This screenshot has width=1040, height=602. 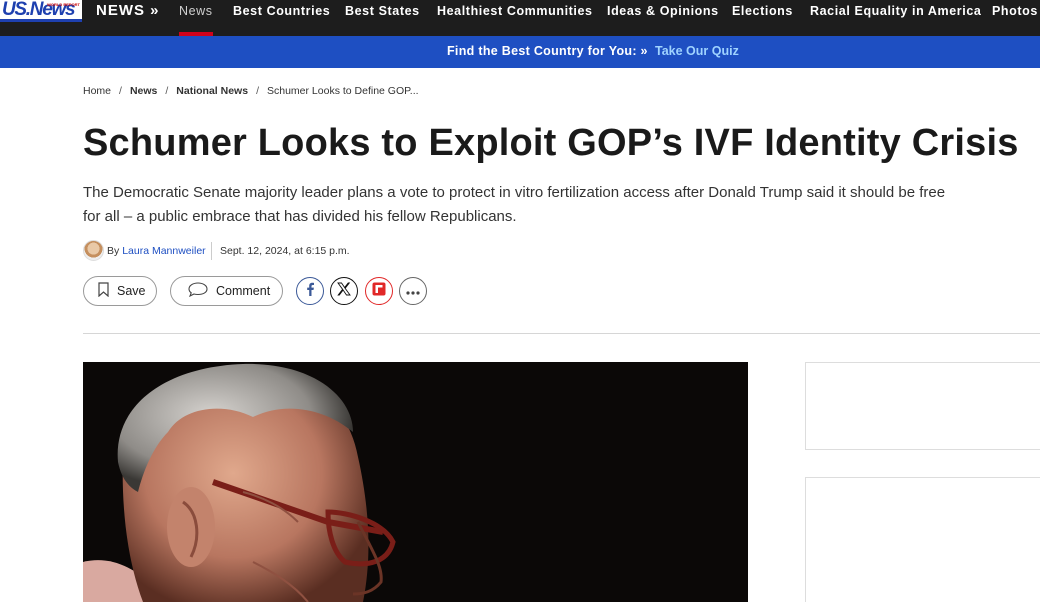 What do you see at coordinates (243, 291) in the screenshot?
I see `comment-label: Comment` at bounding box center [243, 291].